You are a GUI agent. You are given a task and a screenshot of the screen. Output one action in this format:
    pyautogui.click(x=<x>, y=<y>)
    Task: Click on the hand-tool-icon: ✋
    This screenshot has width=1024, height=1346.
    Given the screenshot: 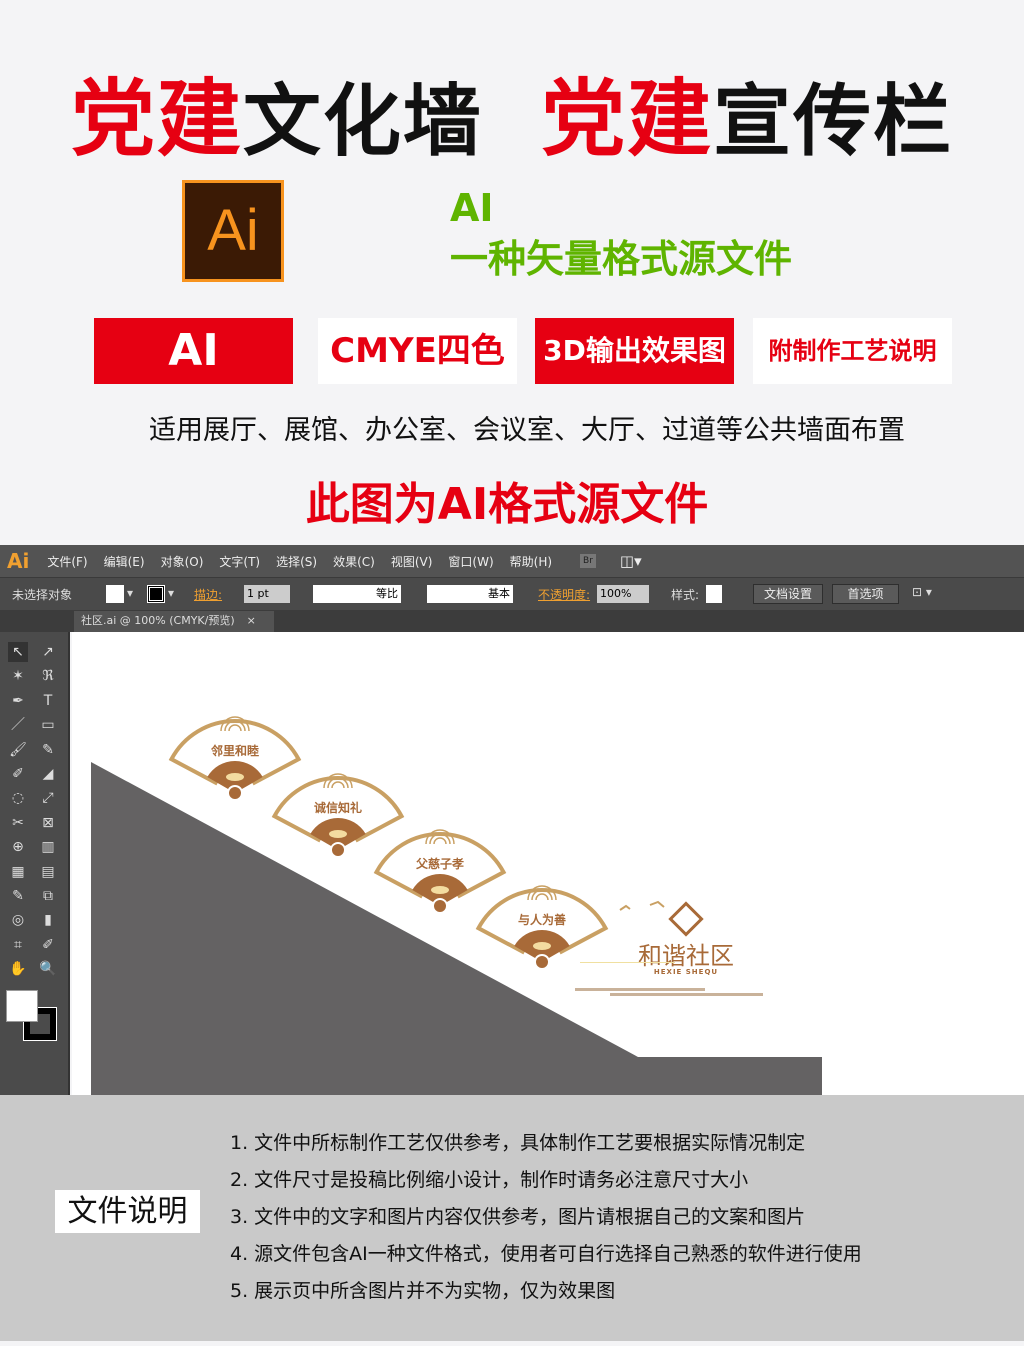 What is the action you would take?
    pyautogui.click(x=18, y=969)
    